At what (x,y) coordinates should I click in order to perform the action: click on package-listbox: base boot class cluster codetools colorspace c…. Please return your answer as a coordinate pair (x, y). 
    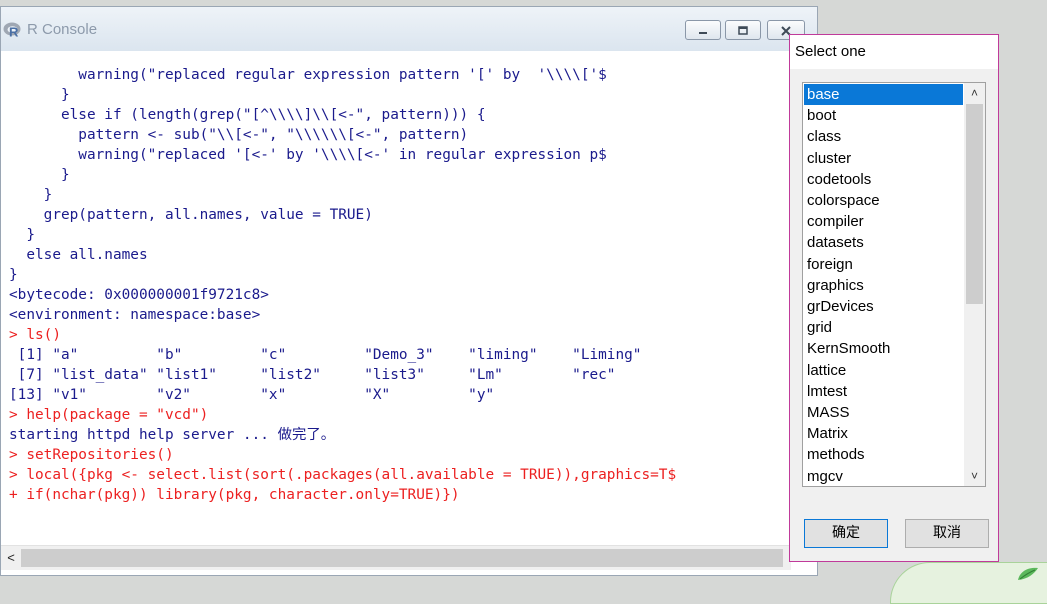
    Looking at the image, I should click on (894, 284).